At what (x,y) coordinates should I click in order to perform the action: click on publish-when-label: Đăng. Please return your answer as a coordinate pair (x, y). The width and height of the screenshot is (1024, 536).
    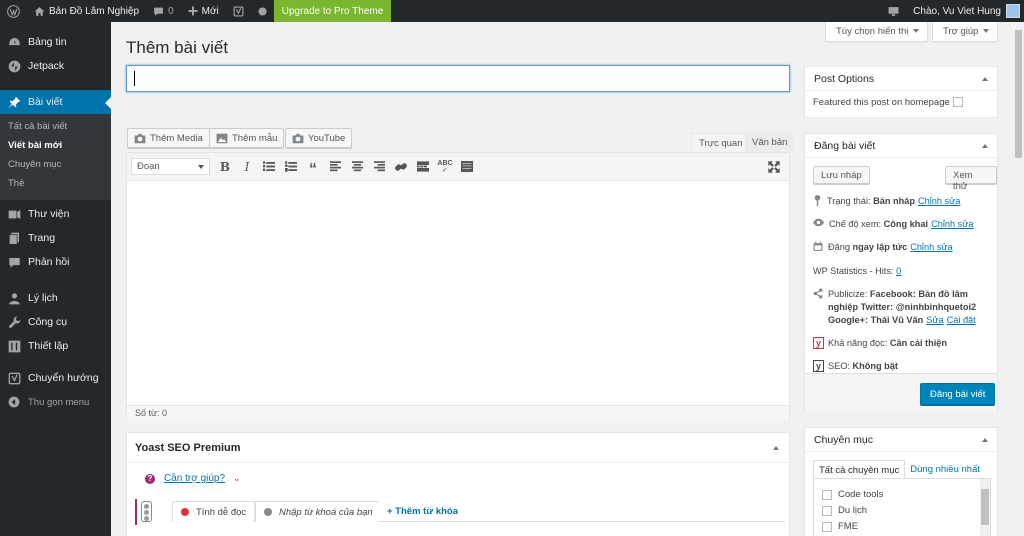
    Looking at the image, I should click on (839, 247).